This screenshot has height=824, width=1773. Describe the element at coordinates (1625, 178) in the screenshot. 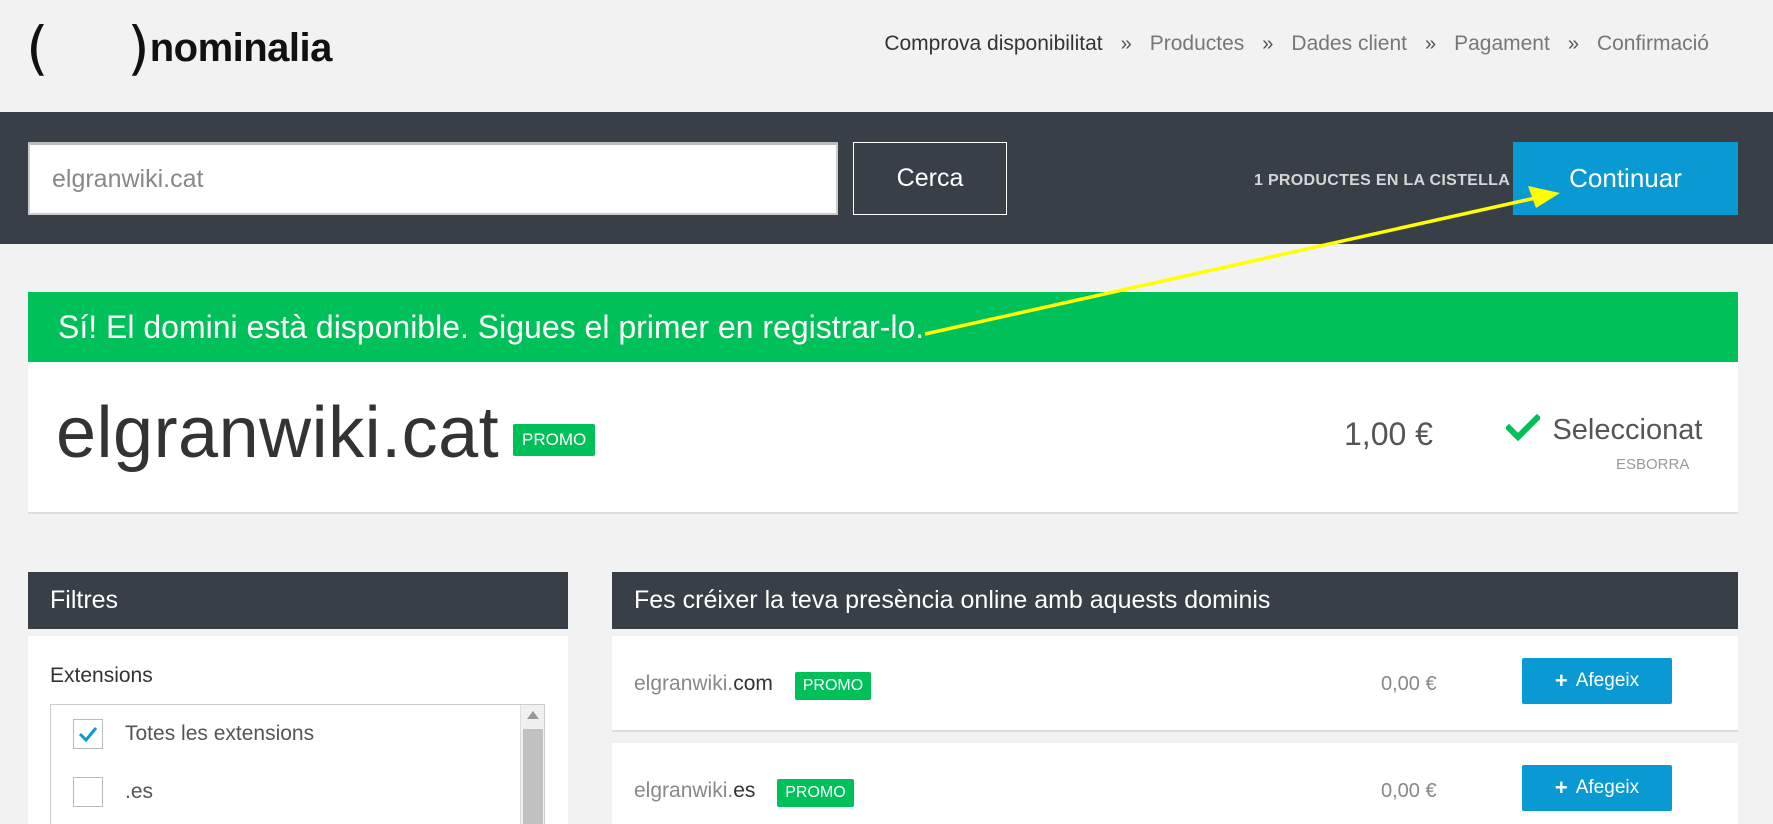

I see `continue-button: Continuar` at that location.